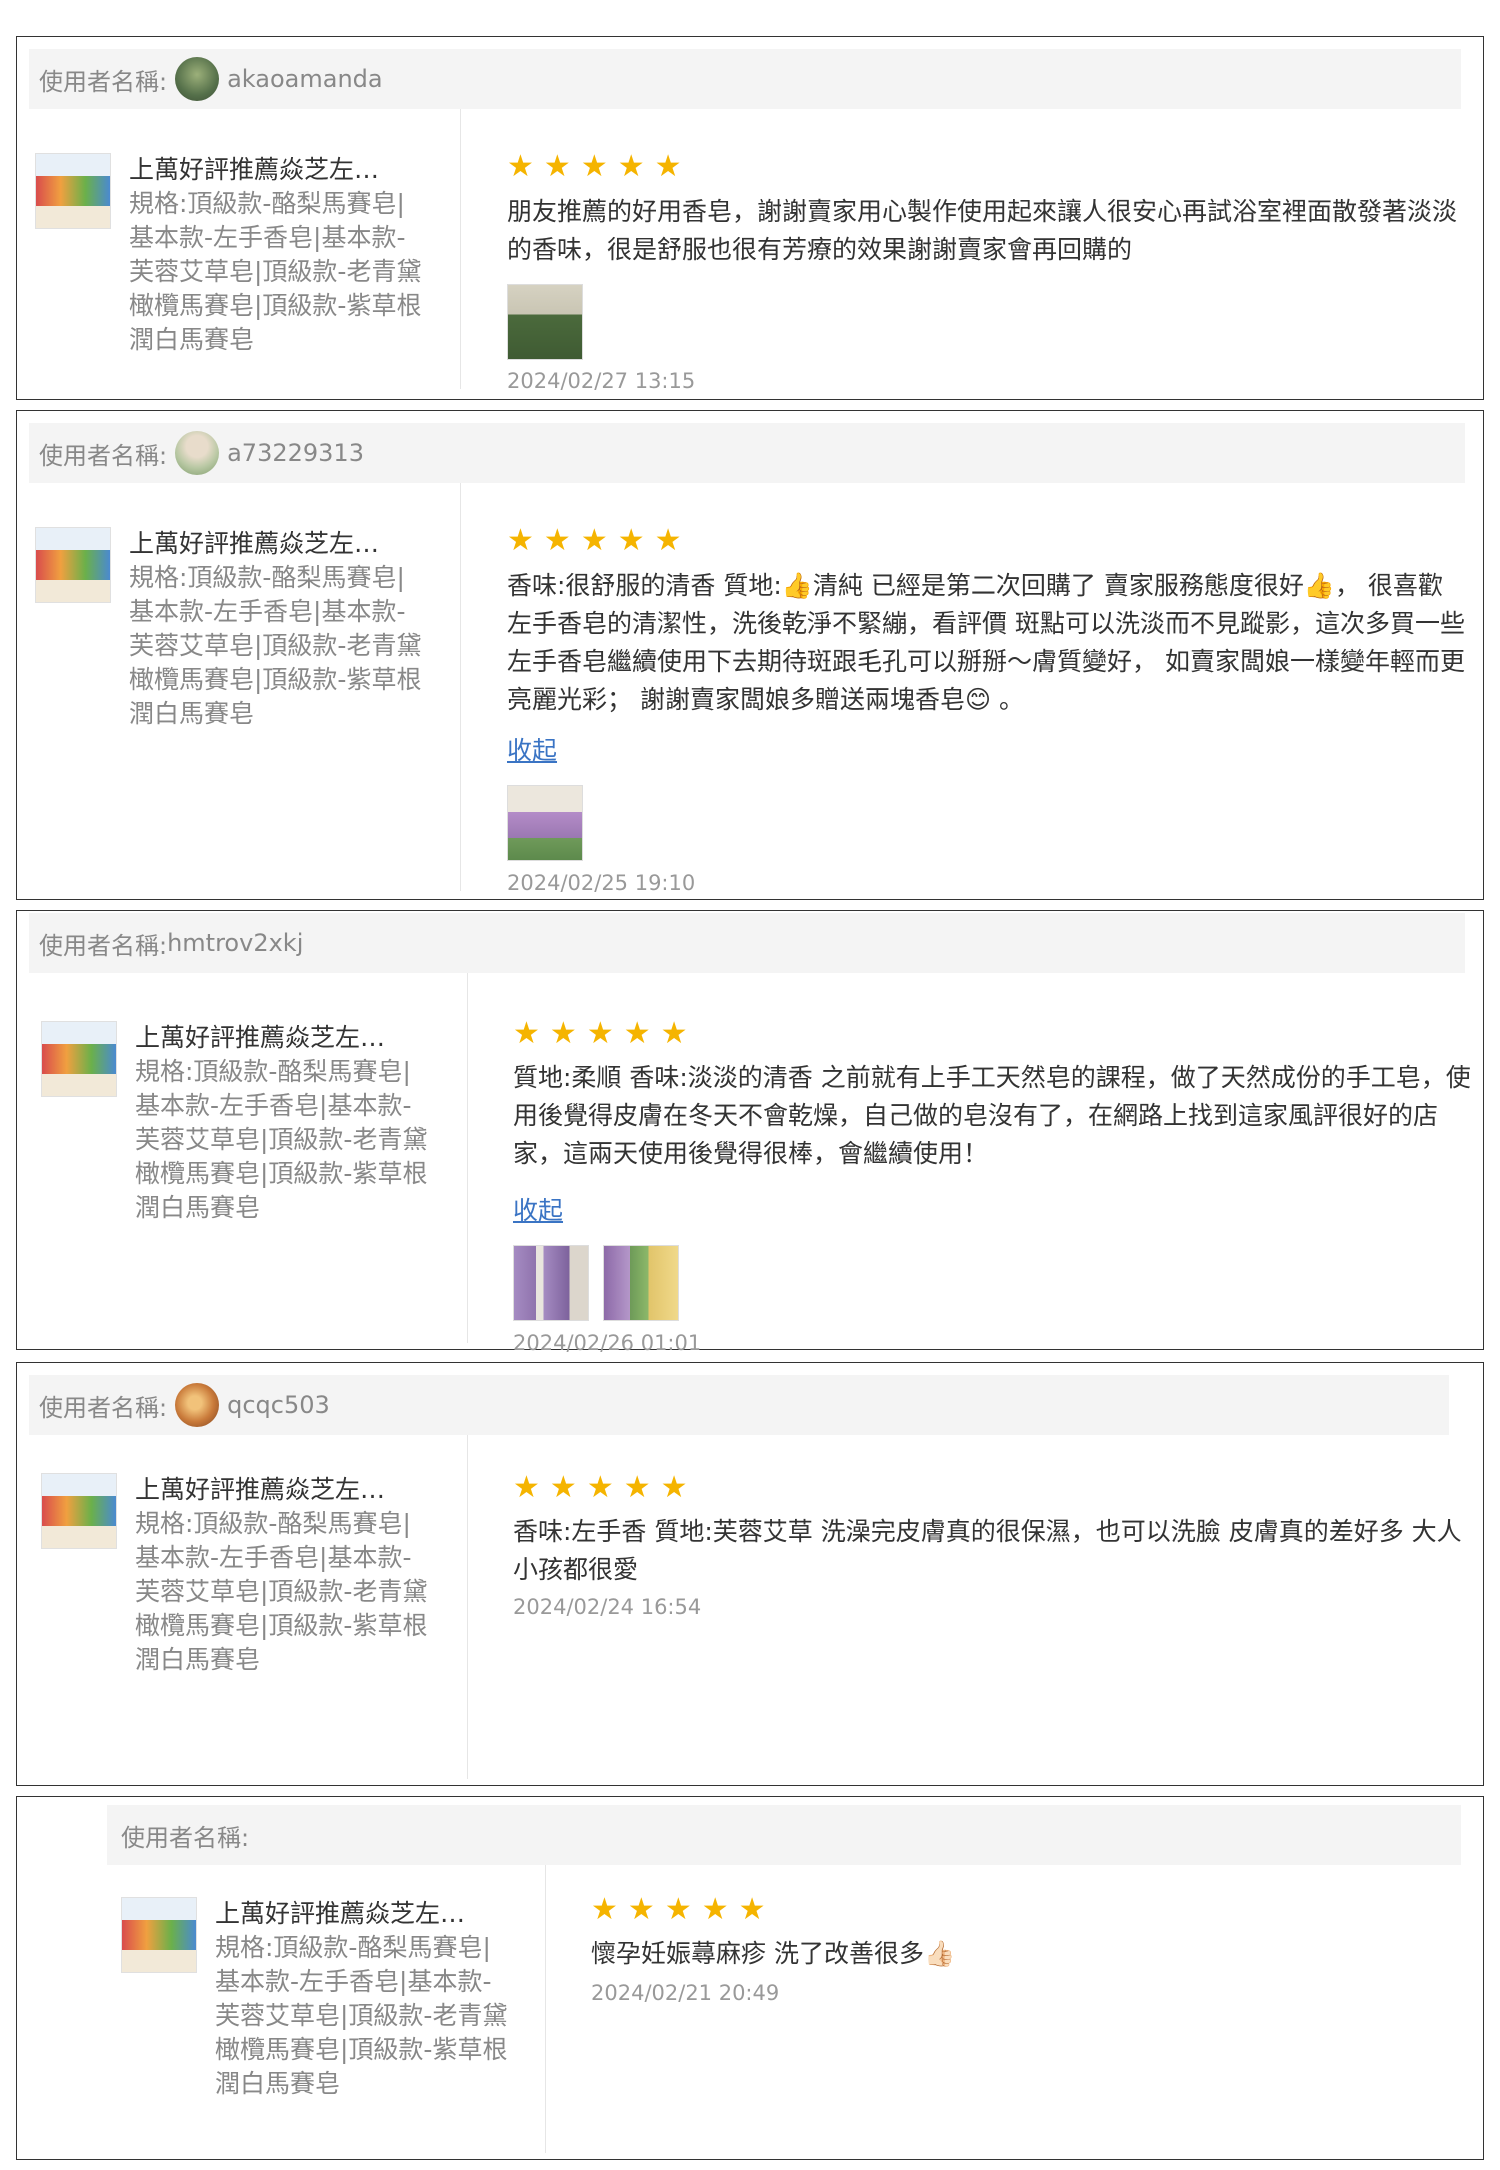 The width and height of the screenshot is (1500, 2170). I want to click on review-header: 使用者名稱: a73229313, so click(747, 453).